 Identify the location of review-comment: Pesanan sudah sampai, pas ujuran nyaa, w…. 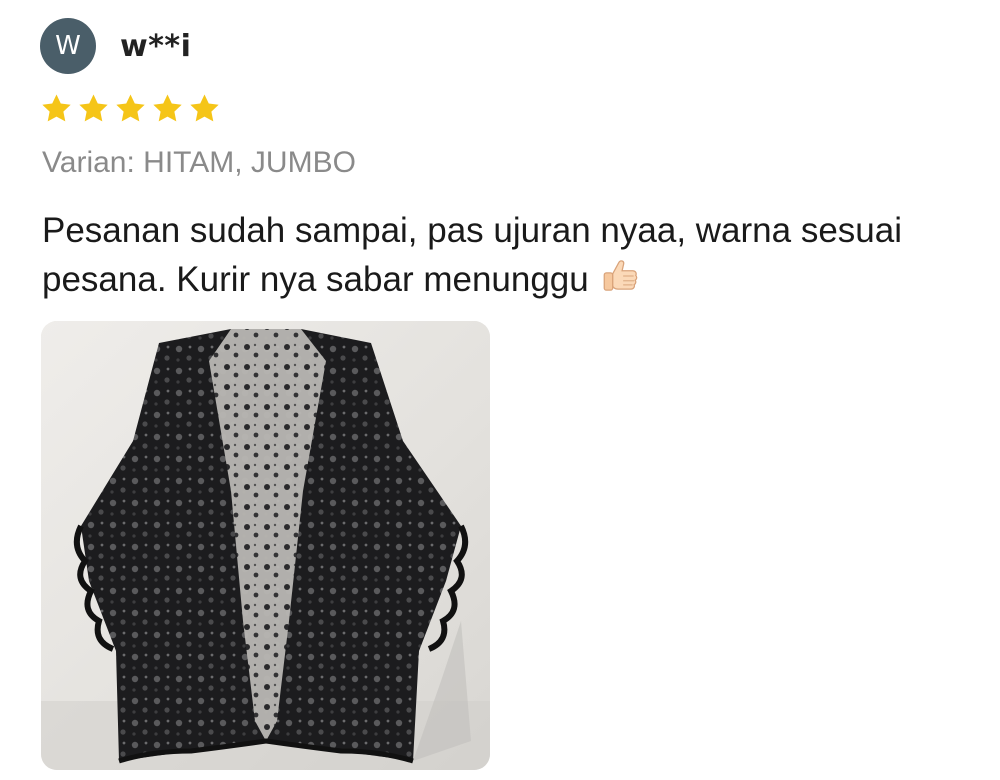
(482, 255).